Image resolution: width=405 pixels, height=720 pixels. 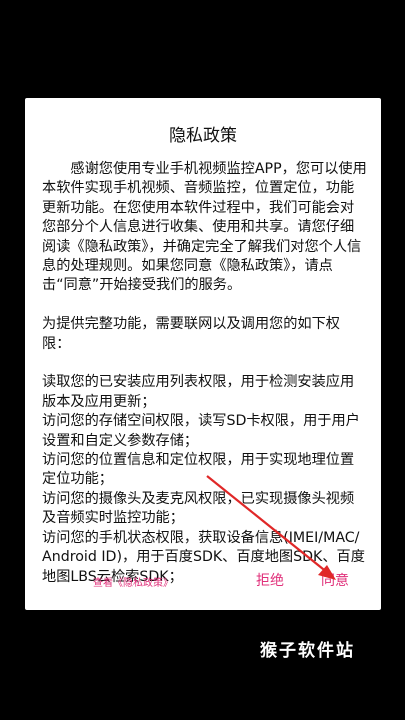 What do you see at coordinates (201, 431) in the screenshot?
I see `permission-item: 访问您的存储空间权限，读写SD卡权限，用于用户设置和自定义参数存储；` at bounding box center [201, 431].